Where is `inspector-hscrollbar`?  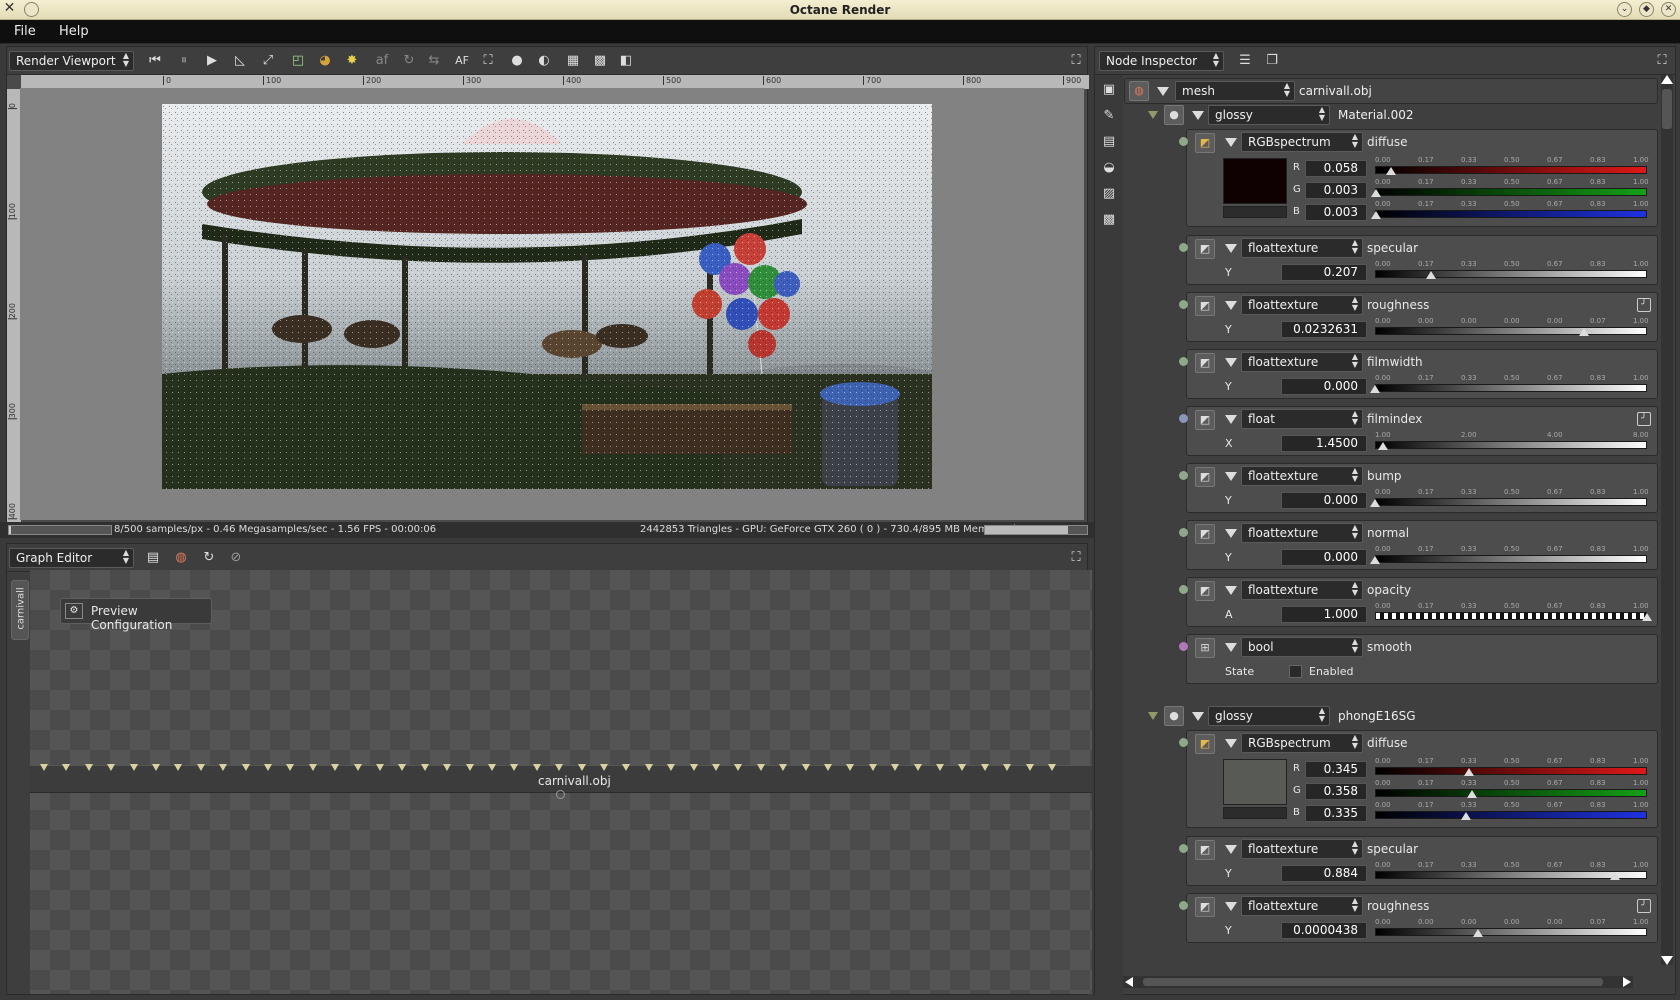
inspector-hscrollbar is located at coordinates (1378, 982).